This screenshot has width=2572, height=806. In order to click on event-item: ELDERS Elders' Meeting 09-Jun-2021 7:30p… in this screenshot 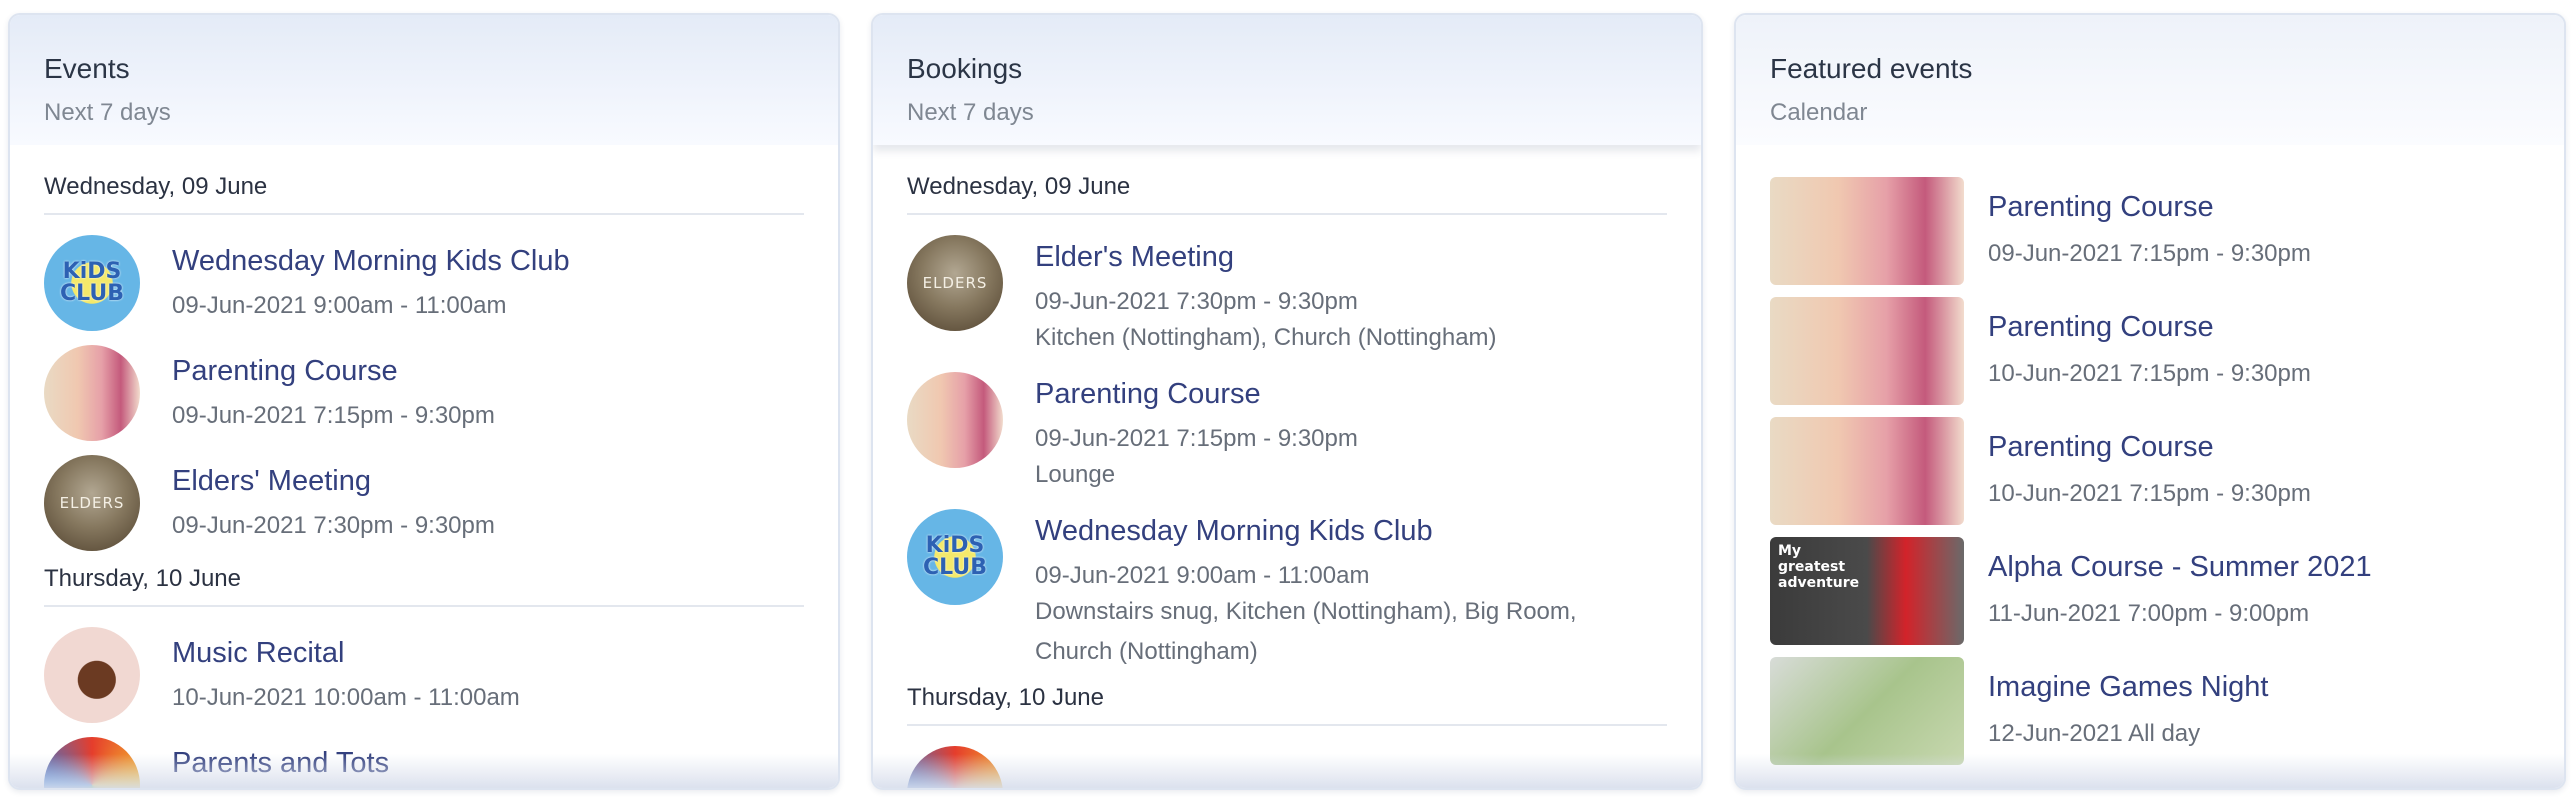, I will do `click(424, 503)`.